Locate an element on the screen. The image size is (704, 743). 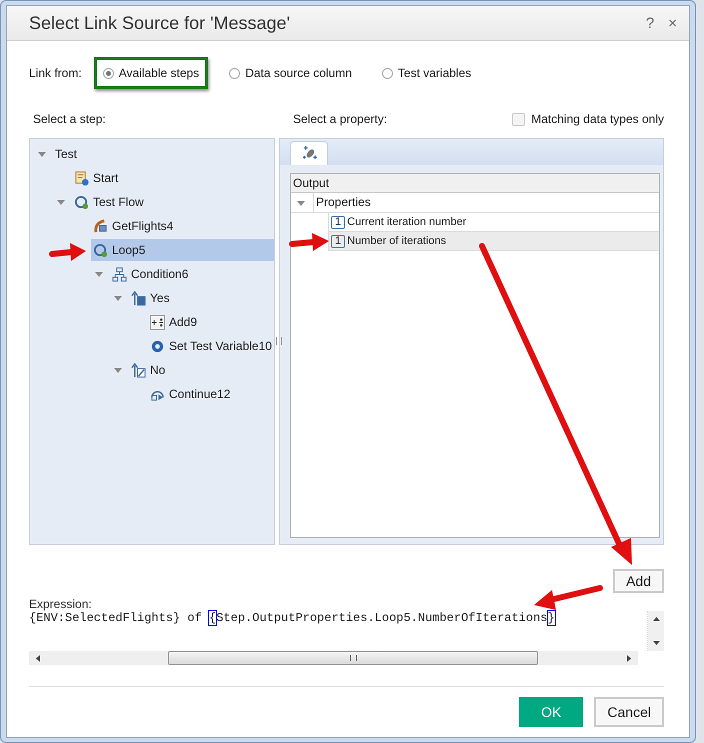
tree-item: Add9 is located at coordinates (211, 322).